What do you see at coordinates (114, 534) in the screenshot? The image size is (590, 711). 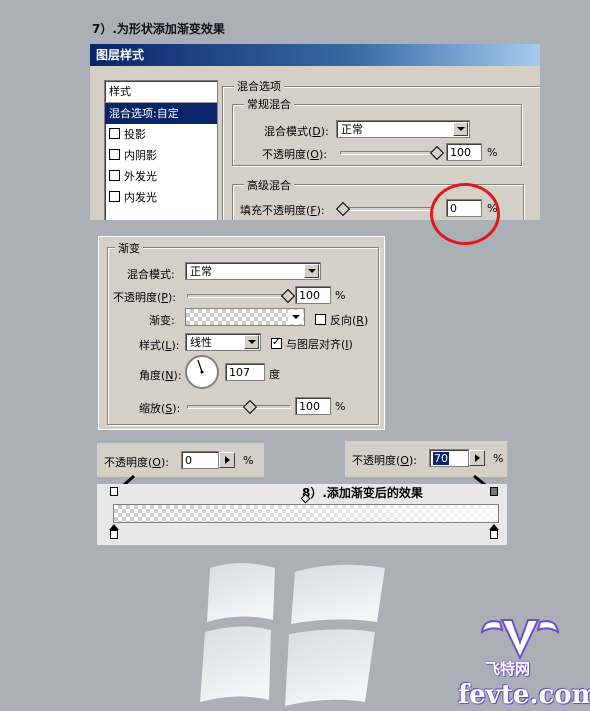 I see `color-stop-left-box` at bounding box center [114, 534].